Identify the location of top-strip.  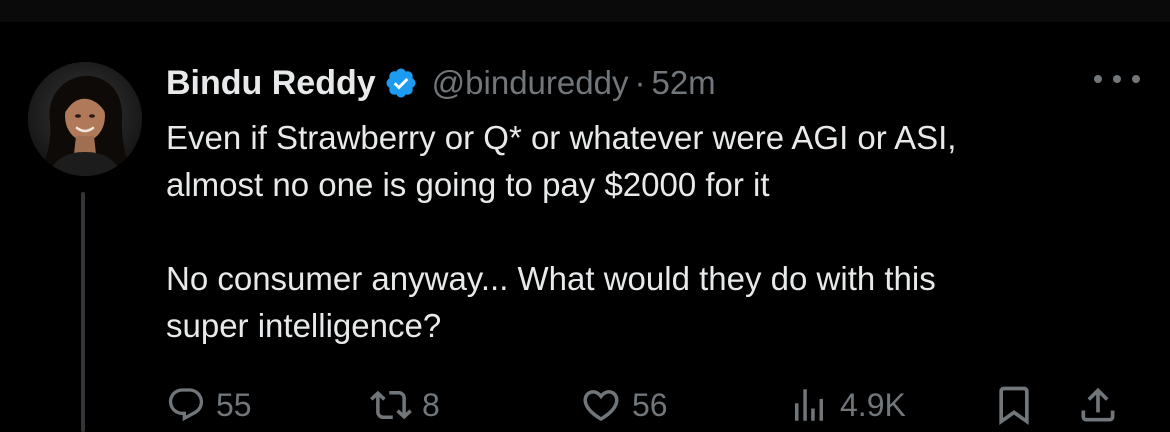
(585, 11).